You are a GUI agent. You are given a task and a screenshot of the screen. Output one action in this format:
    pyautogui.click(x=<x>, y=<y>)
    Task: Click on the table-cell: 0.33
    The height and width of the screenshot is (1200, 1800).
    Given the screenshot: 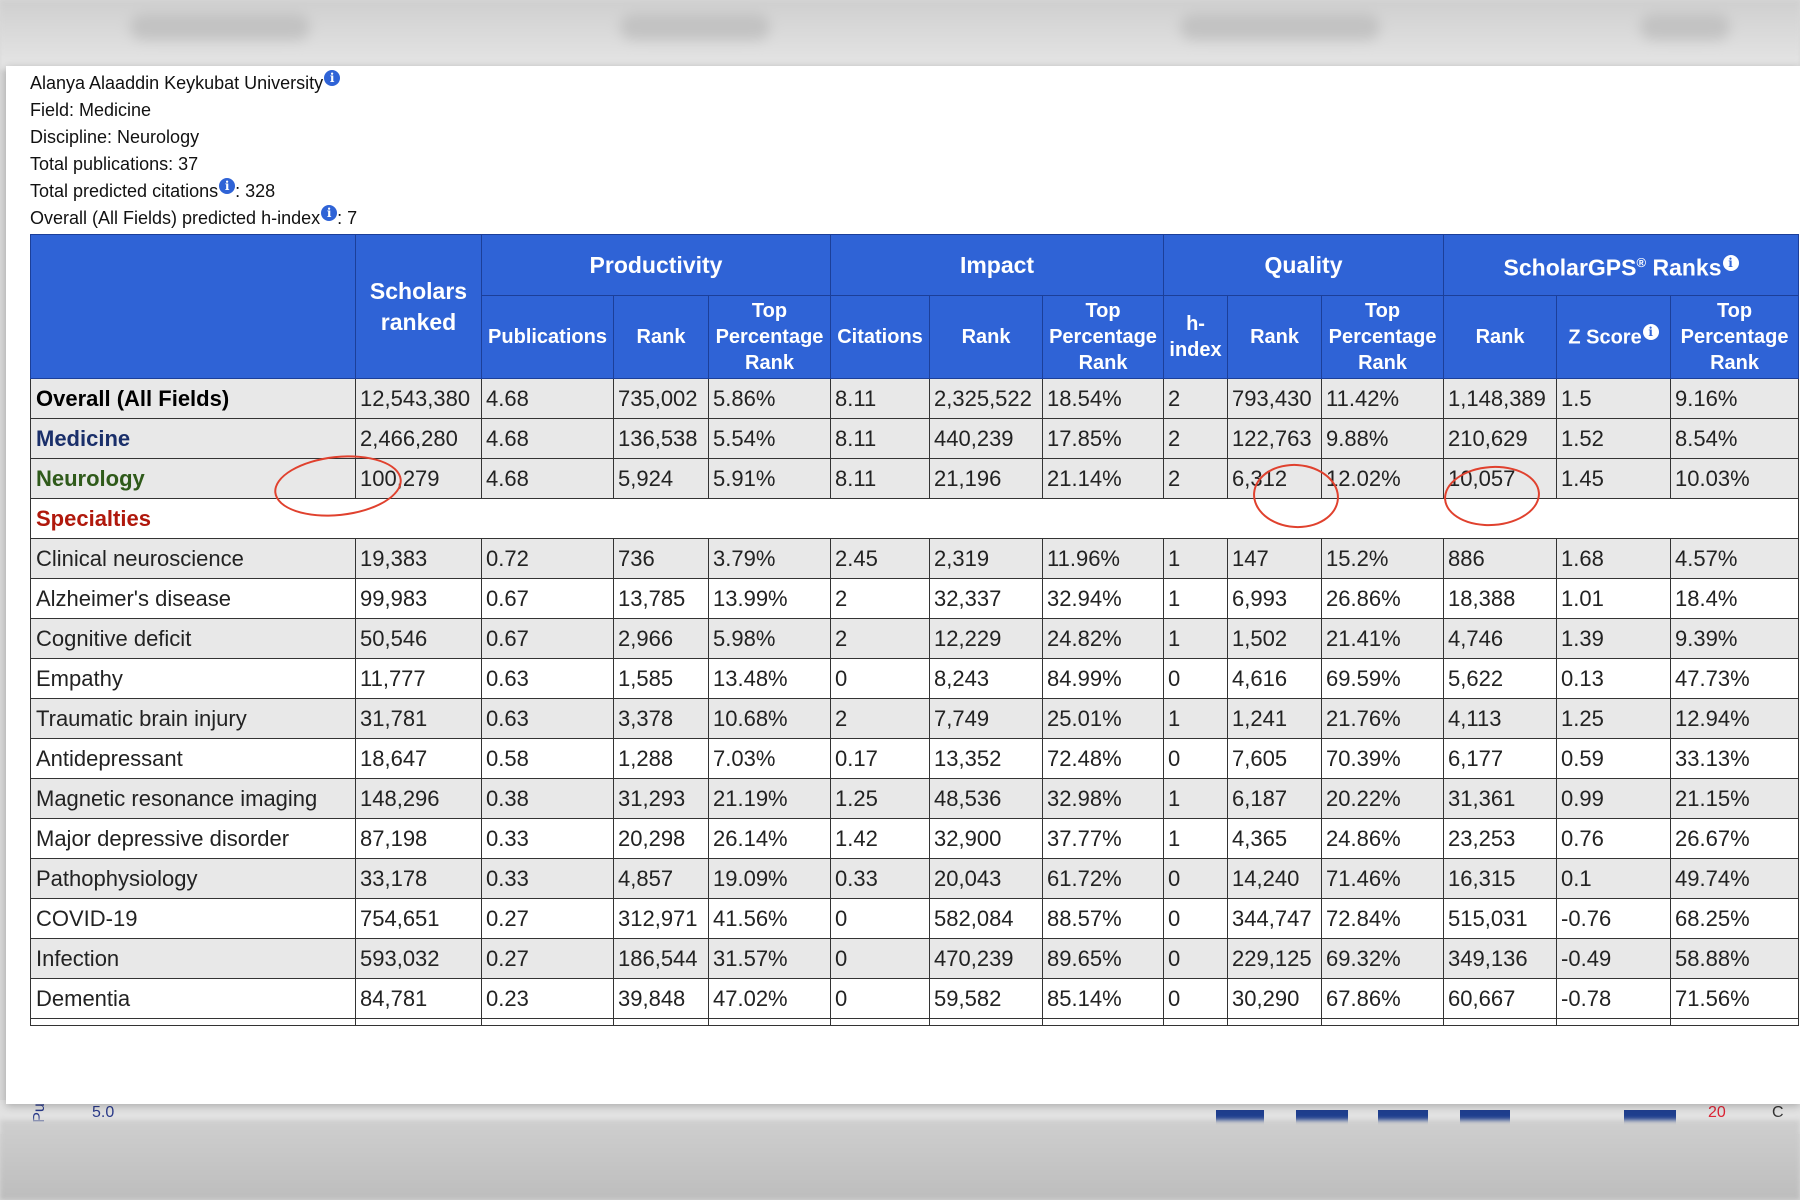 What is the action you would take?
    pyautogui.click(x=547, y=878)
    